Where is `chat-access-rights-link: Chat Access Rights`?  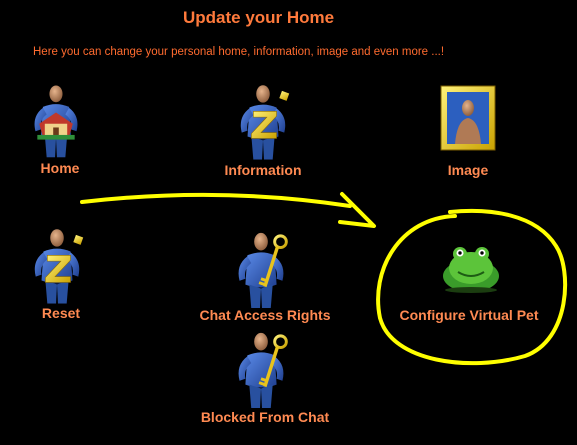 chat-access-rights-link: Chat Access Rights is located at coordinates (265, 315).